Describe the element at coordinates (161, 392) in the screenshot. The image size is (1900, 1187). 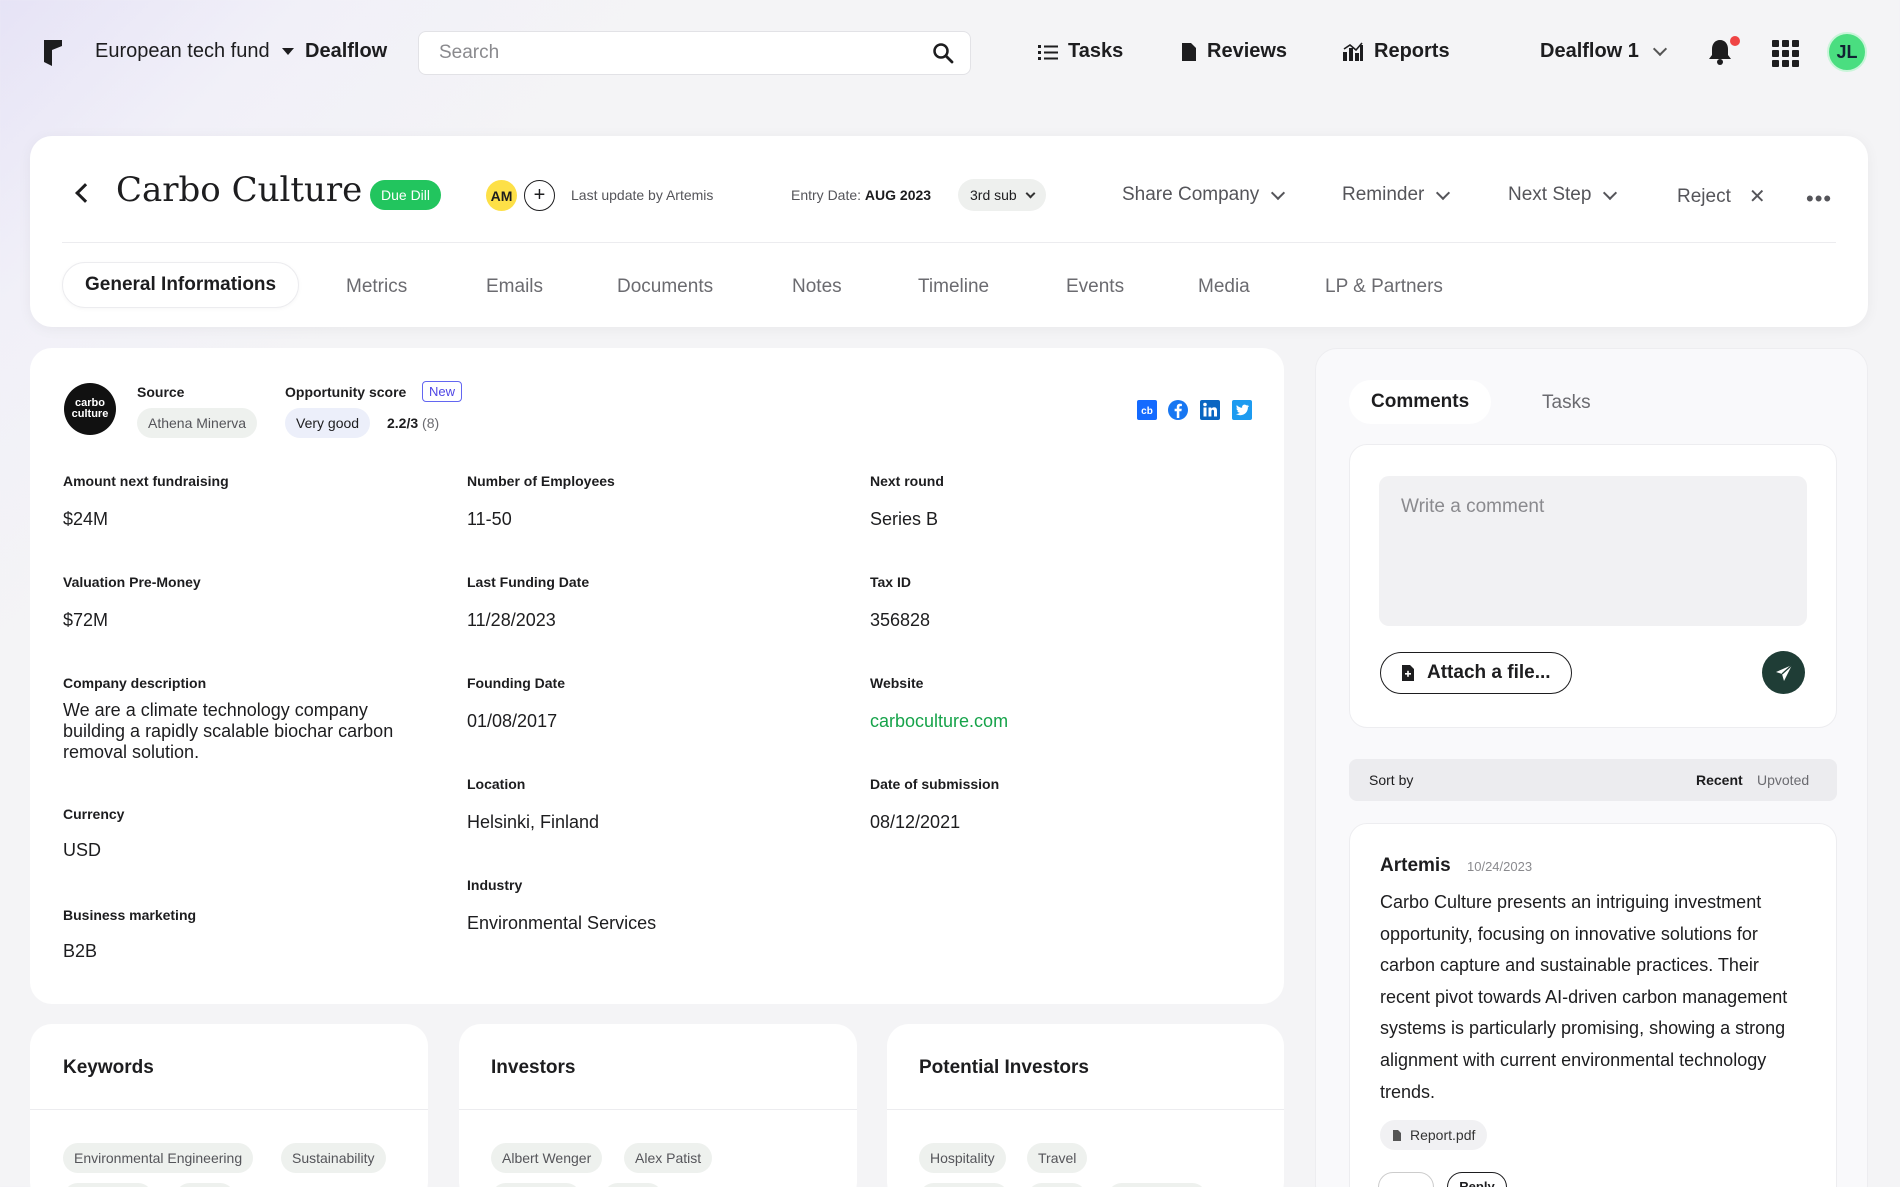
I see `source-label: Source` at that location.